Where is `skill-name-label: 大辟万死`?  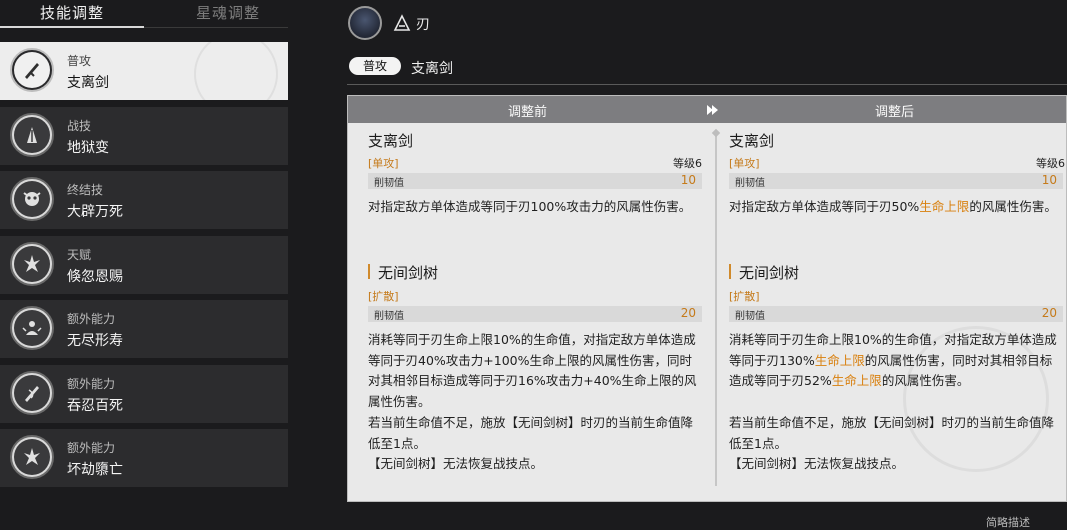 skill-name-label: 大辟万死 is located at coordinates (95, 212).